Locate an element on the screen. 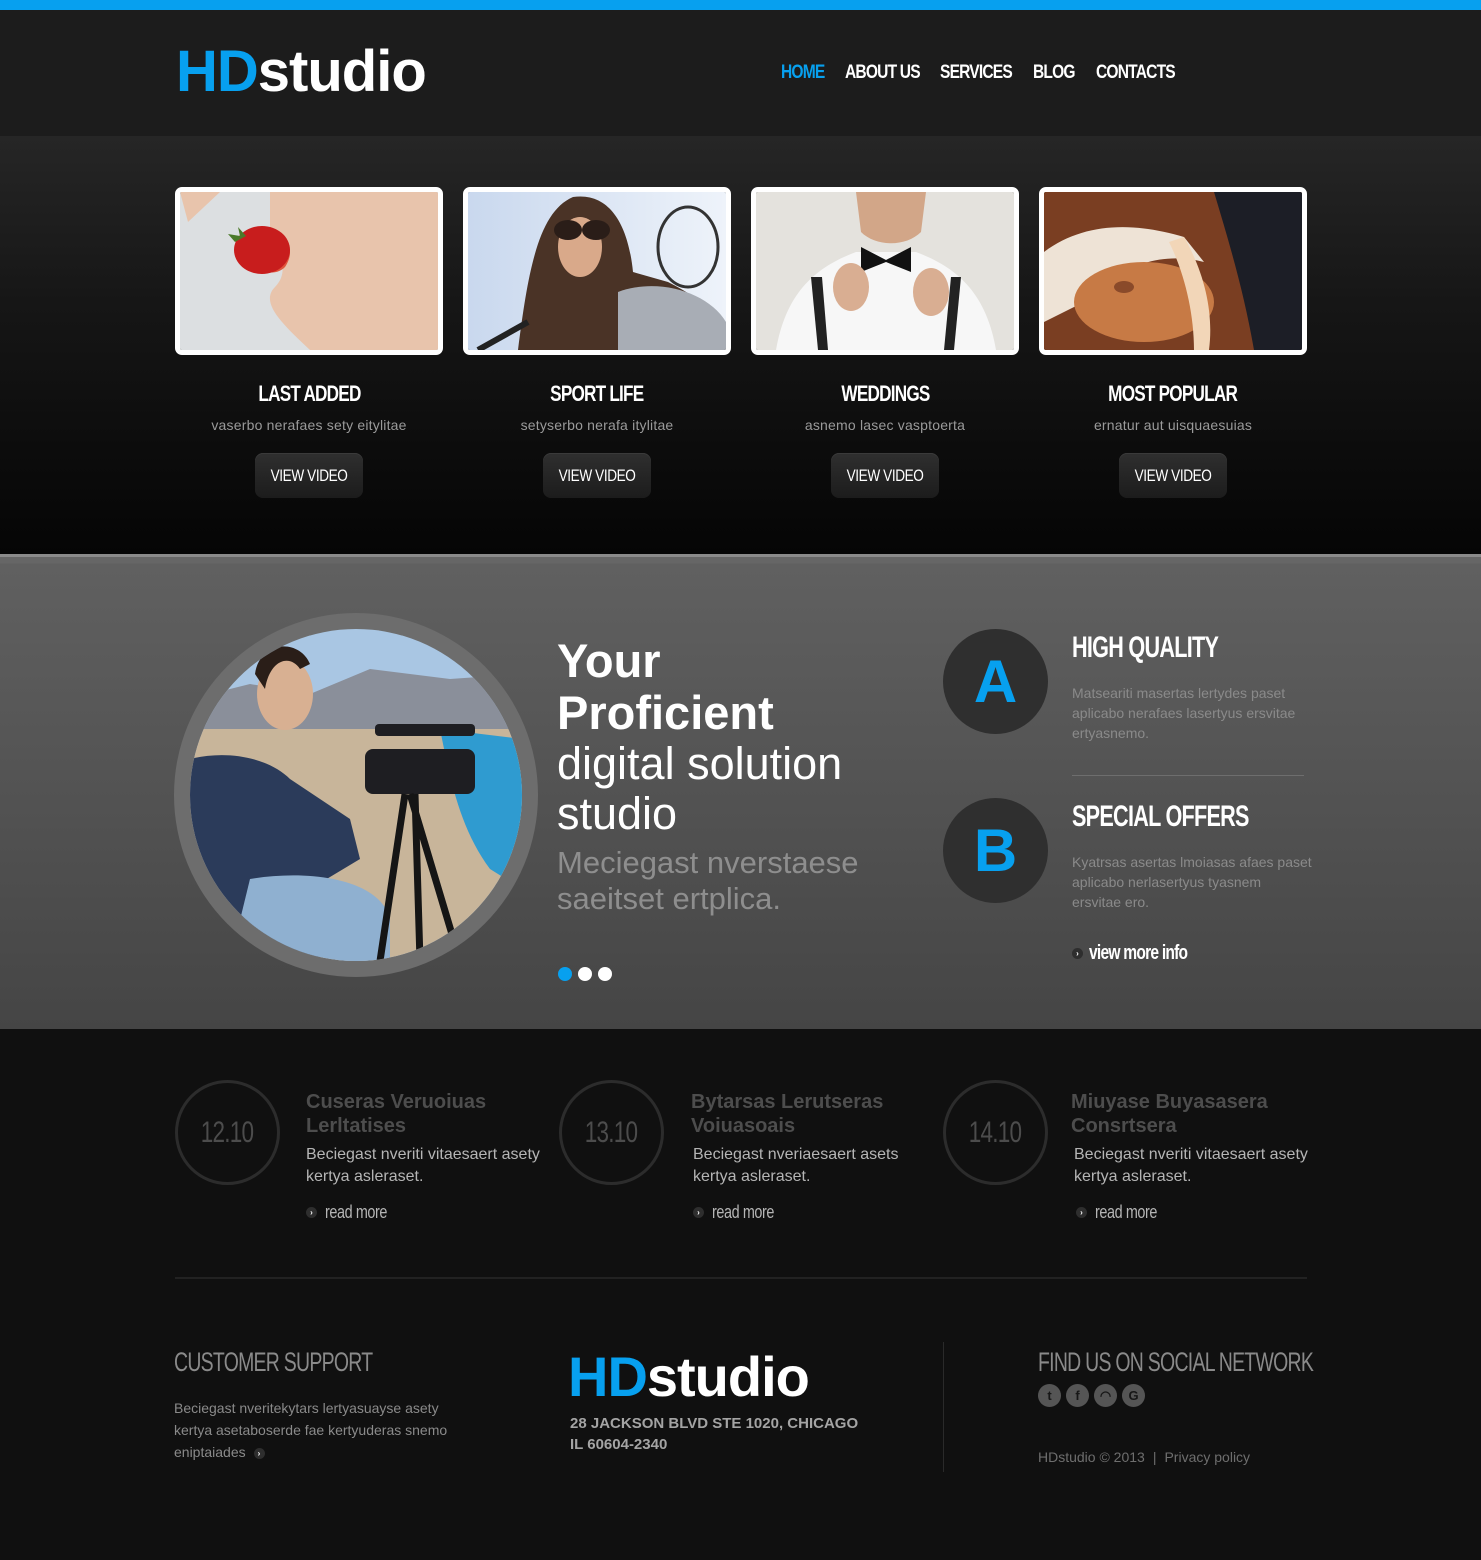 Image resolution: width=1481 pixels, height=1560 pixels. strawberry-photo is located at coordinates (309, 271).